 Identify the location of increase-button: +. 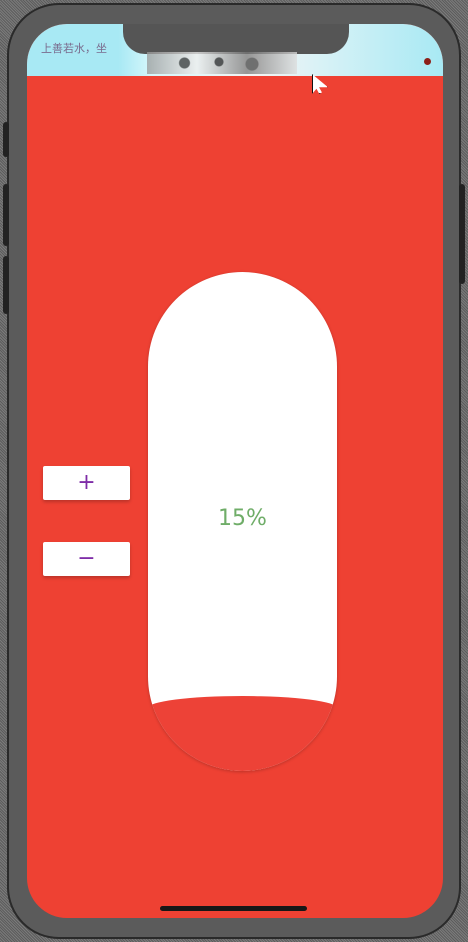
(86, 483).